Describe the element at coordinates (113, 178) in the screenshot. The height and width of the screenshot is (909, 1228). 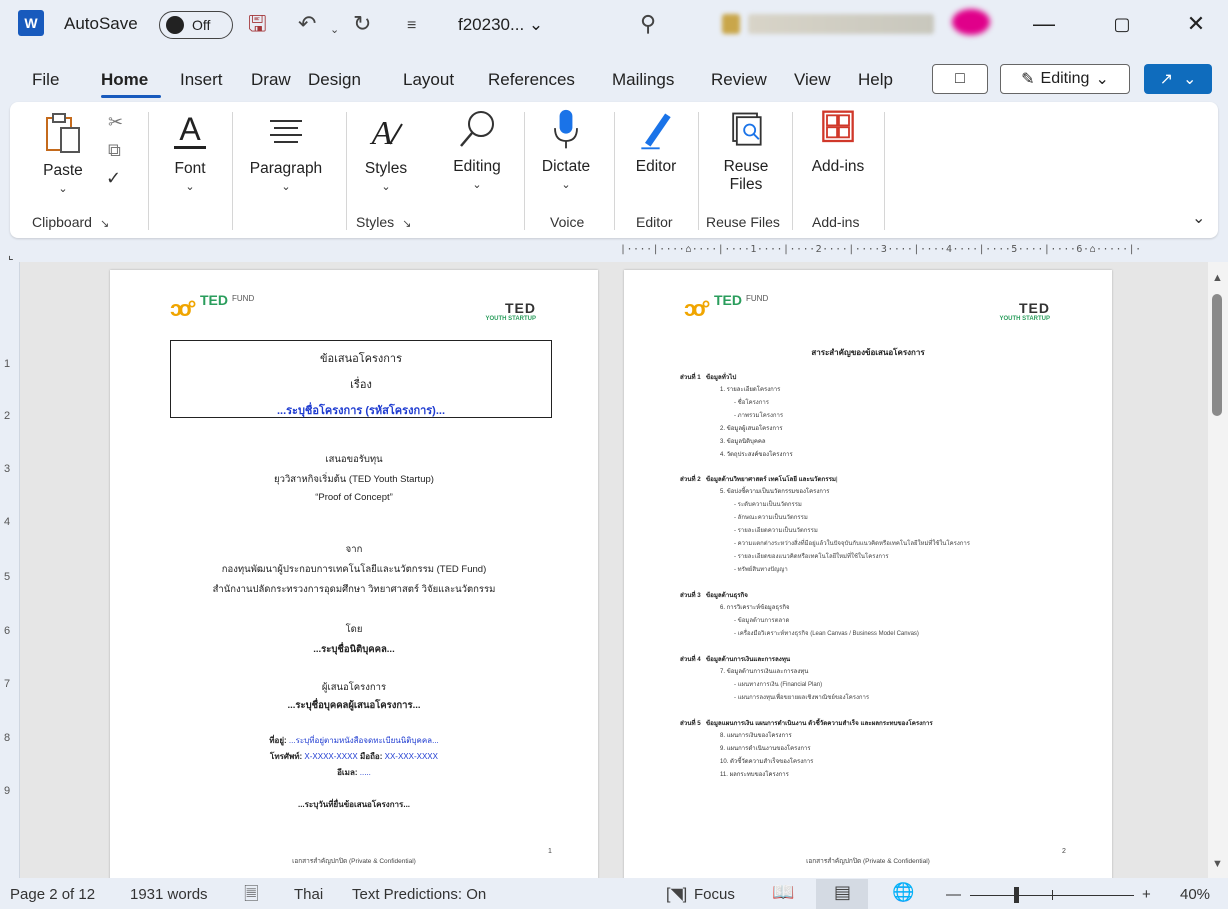
I see `format-painter-icon: ✓` at that location.